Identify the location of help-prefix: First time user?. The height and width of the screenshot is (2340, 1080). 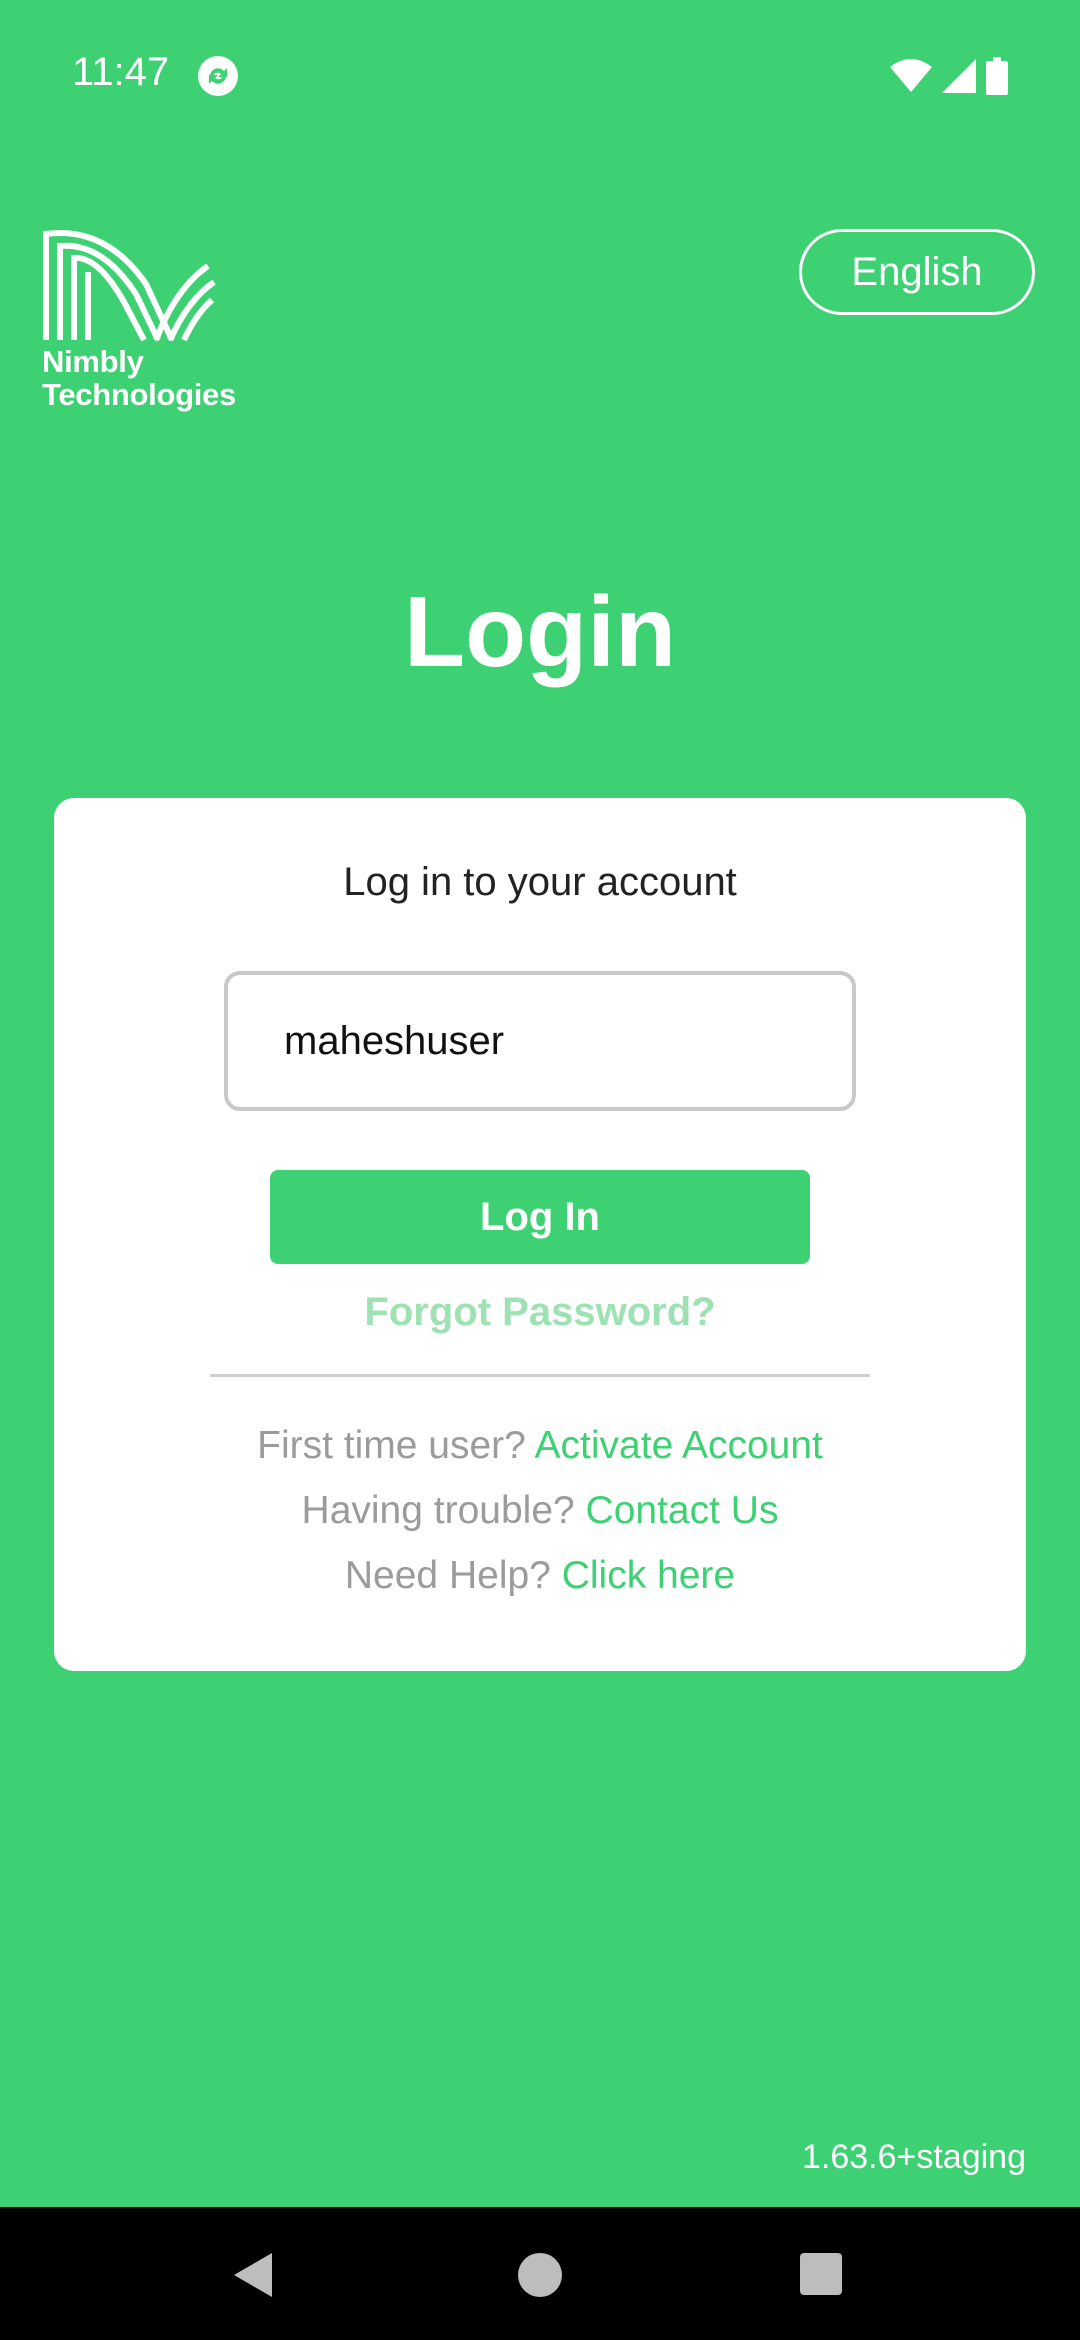
(396, 1445).